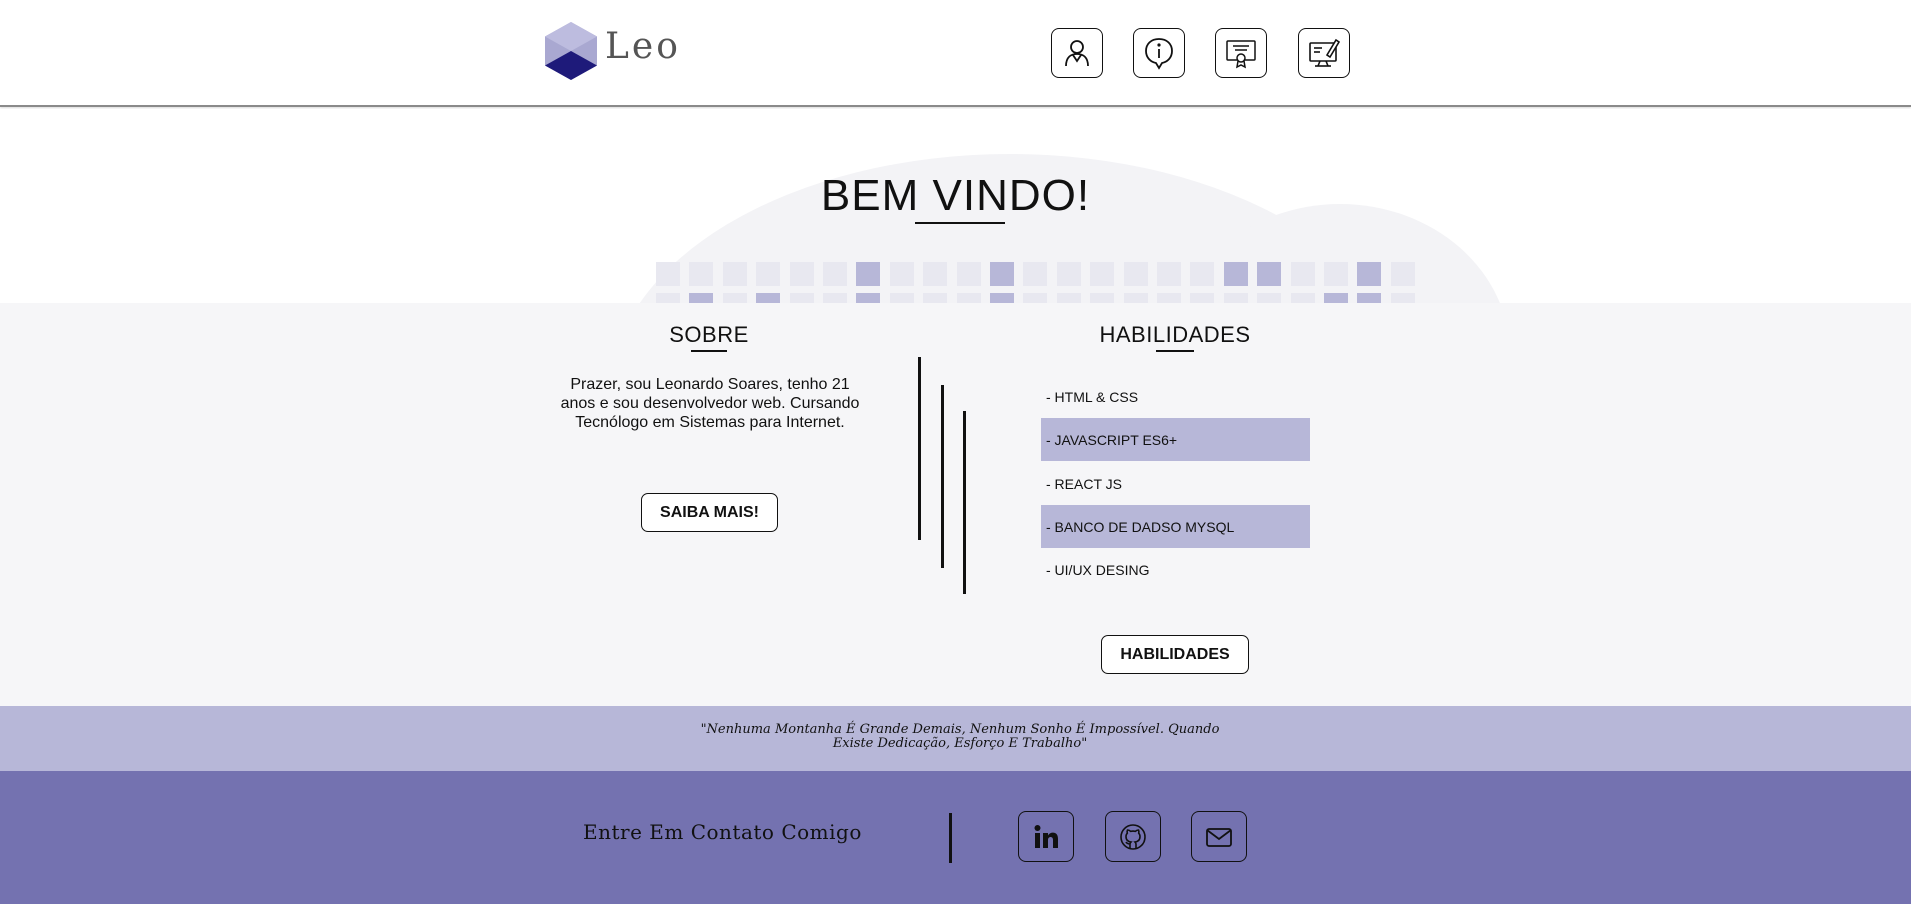 This screenshot has height=904, width=1911. I want to click on github-button, so click(1133, 836).